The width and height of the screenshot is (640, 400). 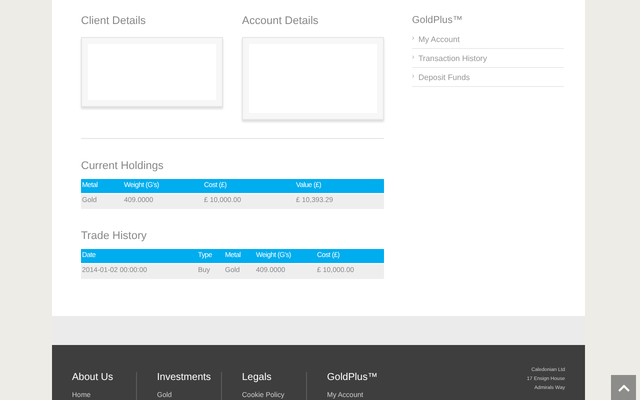 I want to click on chevron-up-icon, so click(x=624, y=388).